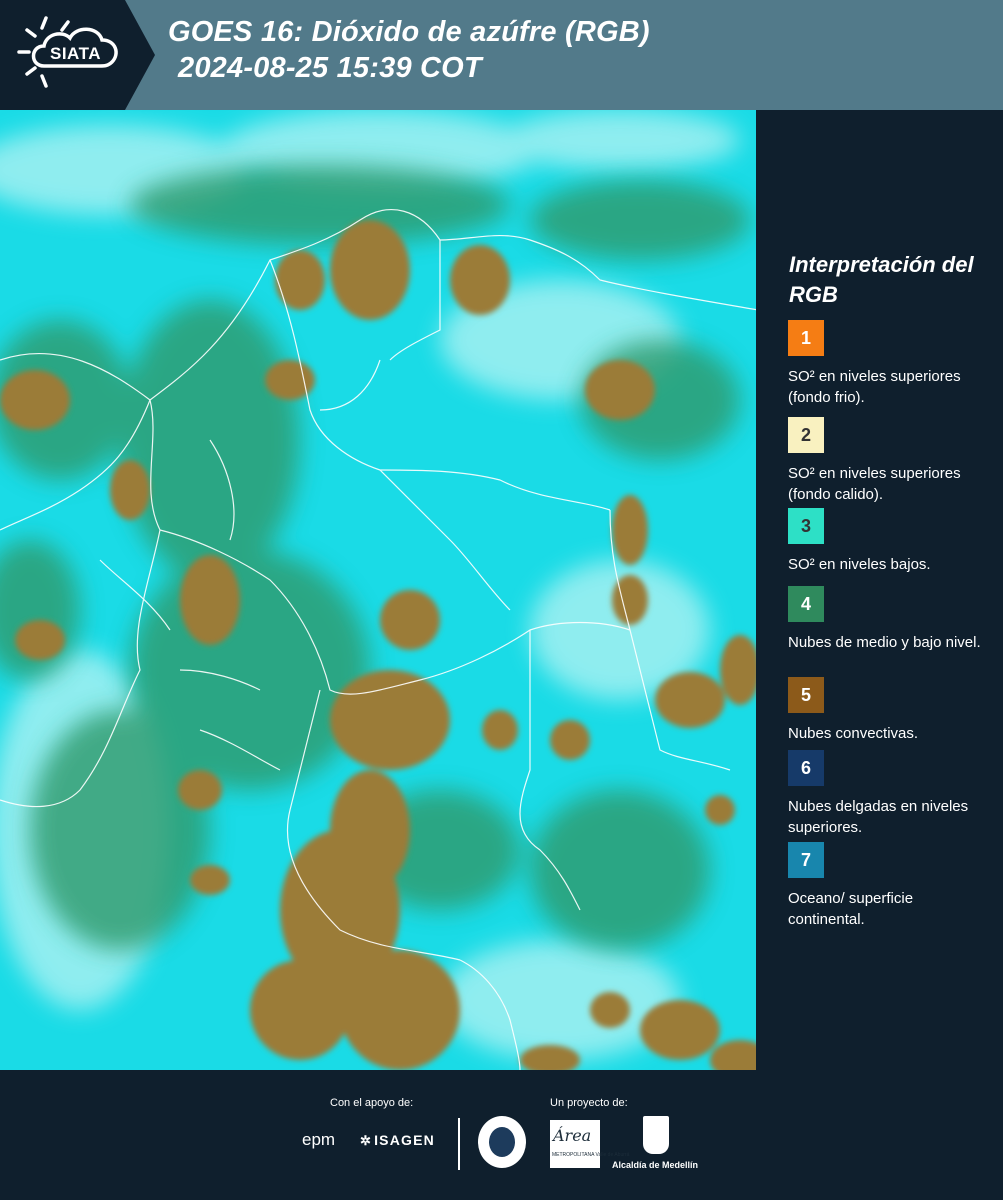  What do you see at coordinates (884, 642) in the screenshot?
I see `legend-text-4: Nubes de medio y bajo nivel.` at bounding box center [884, 642].